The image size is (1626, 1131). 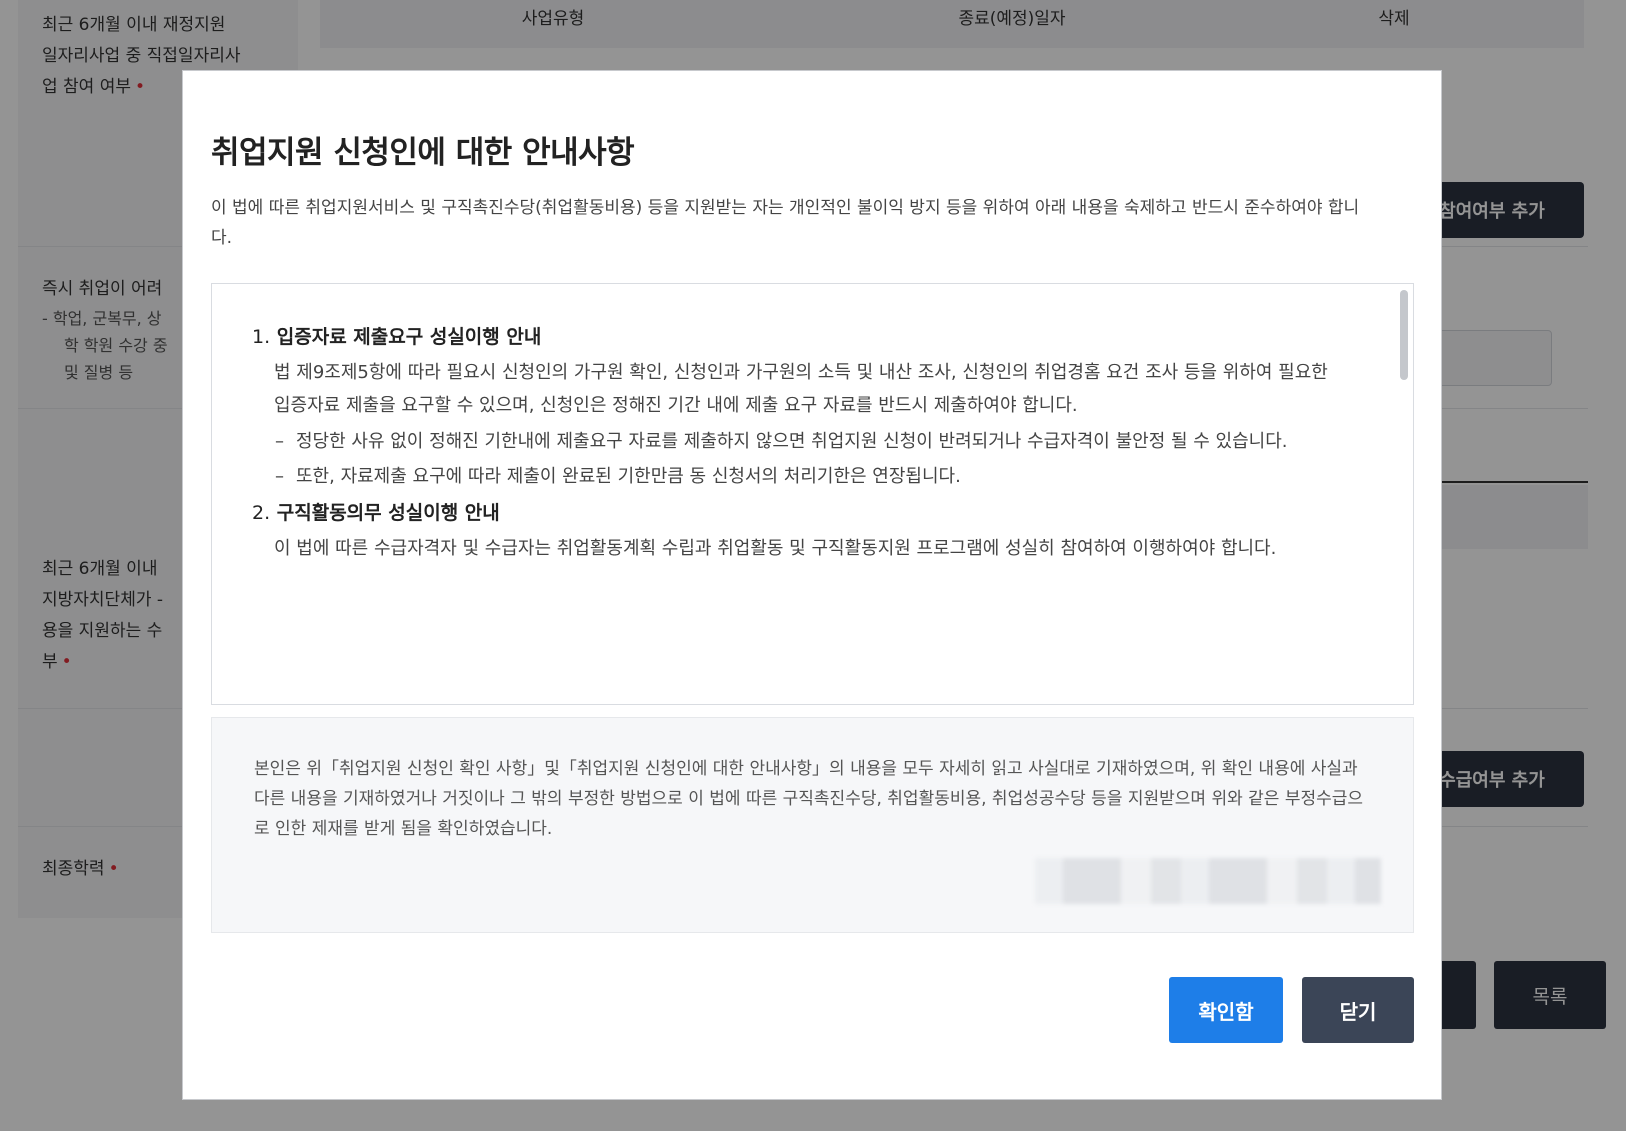 What do you see at coordinates (1226, 1010) in the screenshot?
I see `confirm-button: 확인함` at bounding box center [1226, 1010].